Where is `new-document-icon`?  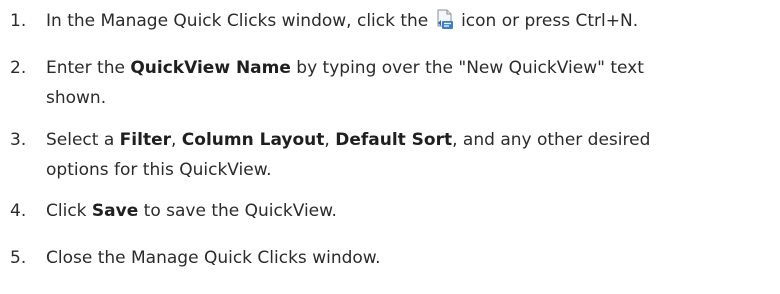 new-document-icon is located at coordinates (445, 19).